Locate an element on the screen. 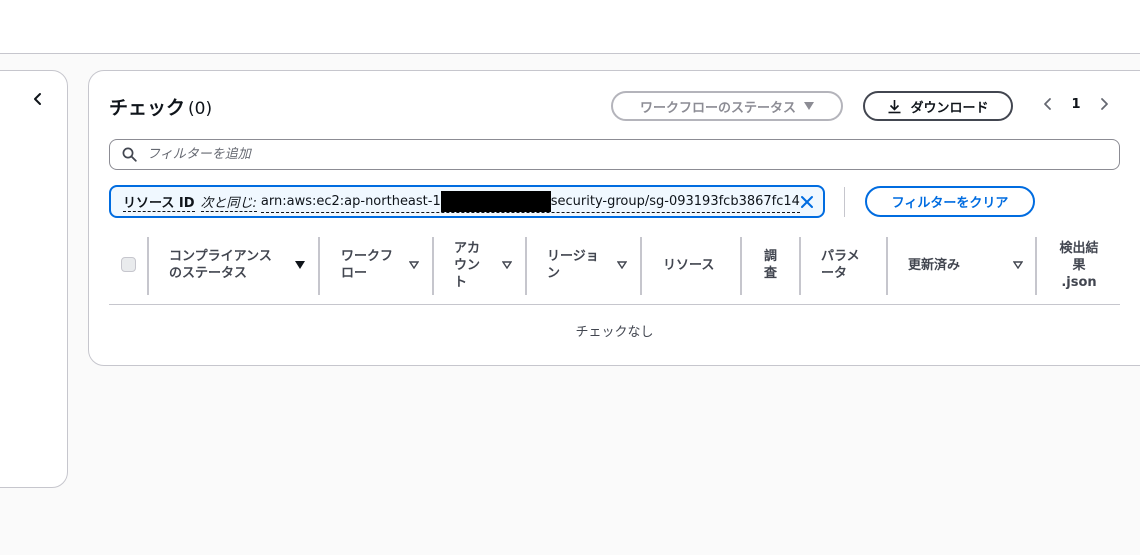  collapse-panel-button is located at coordinates (38, 99).